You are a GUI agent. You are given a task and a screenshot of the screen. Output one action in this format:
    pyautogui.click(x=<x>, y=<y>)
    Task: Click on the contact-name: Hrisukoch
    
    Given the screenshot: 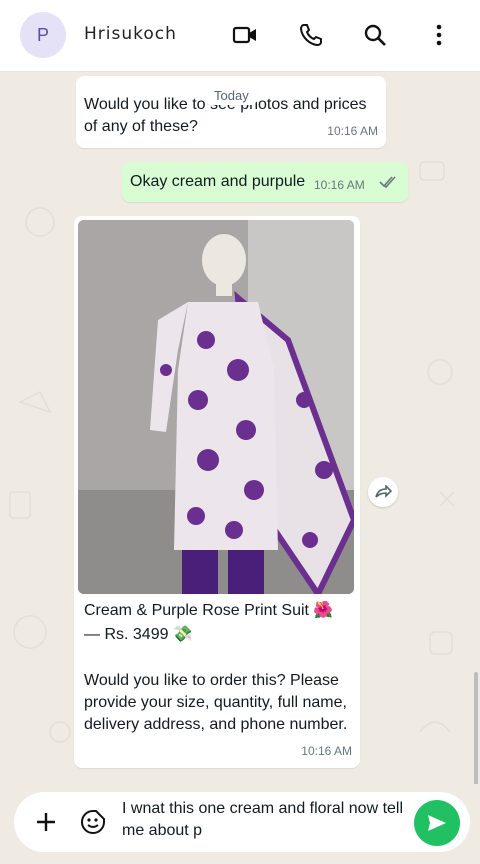 What is the action you would take?
    pyautogui.click(x=130, y=34)
    